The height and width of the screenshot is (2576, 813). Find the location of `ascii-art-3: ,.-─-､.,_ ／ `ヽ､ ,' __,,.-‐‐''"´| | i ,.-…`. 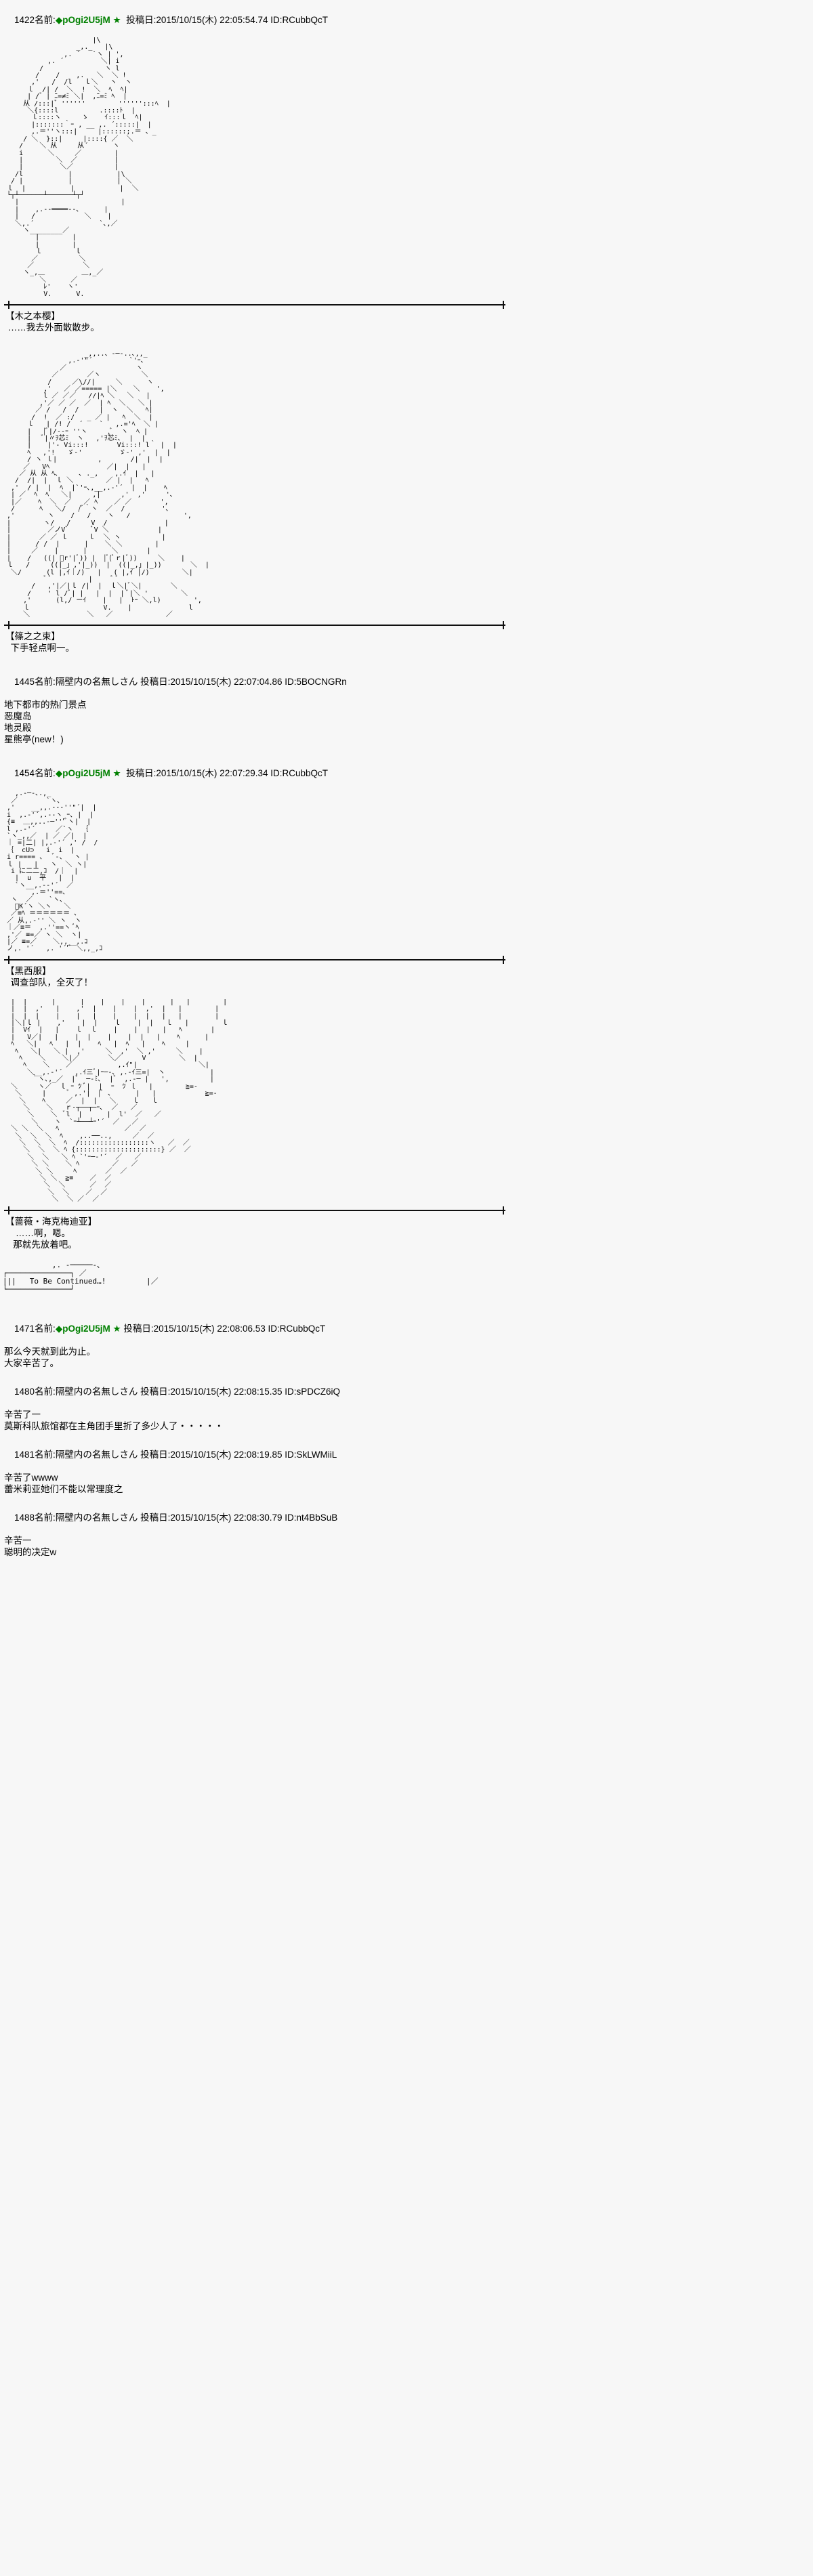

ascii-art-3: ,.-─-､.,_ ／ `ヽ､ ,' __,,.-‐‐''"´| | i ,.-… is located at coordinates (55, 871).